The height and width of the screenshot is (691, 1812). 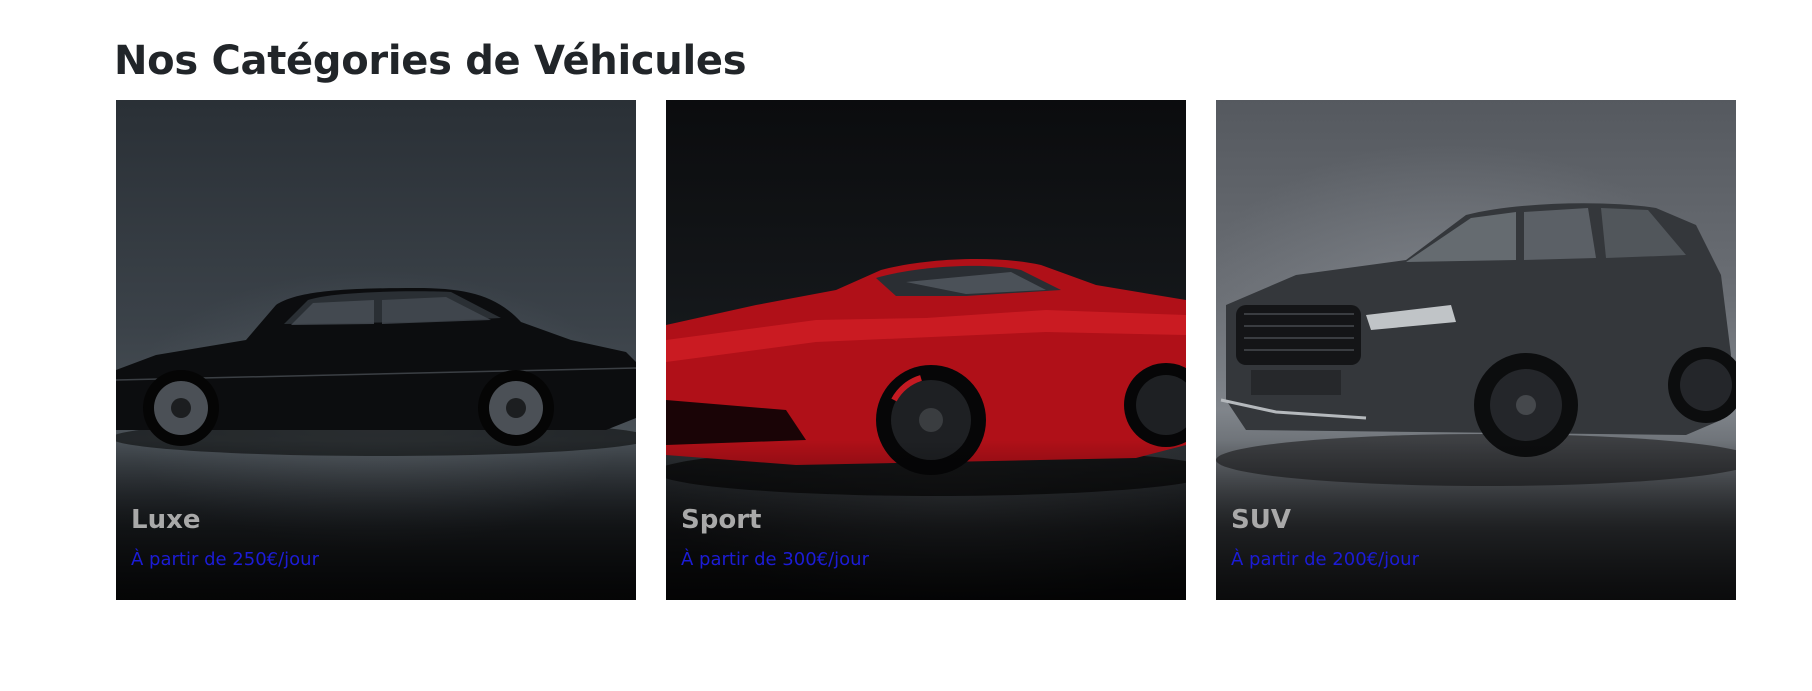 What do you see at coordinates (166, 520) in the screenshot?
I see `category-name: Luxe` at bounding box center [166, 520].